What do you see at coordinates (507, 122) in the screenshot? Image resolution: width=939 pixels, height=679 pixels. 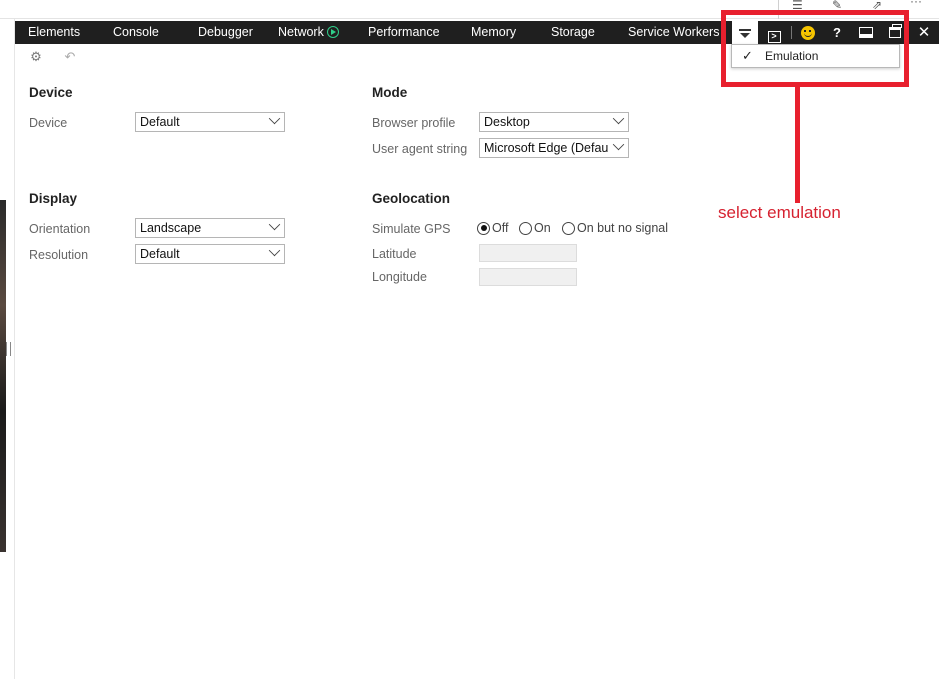 I see `browser-profile-value: Desktop` at bounding box center [507, 122].